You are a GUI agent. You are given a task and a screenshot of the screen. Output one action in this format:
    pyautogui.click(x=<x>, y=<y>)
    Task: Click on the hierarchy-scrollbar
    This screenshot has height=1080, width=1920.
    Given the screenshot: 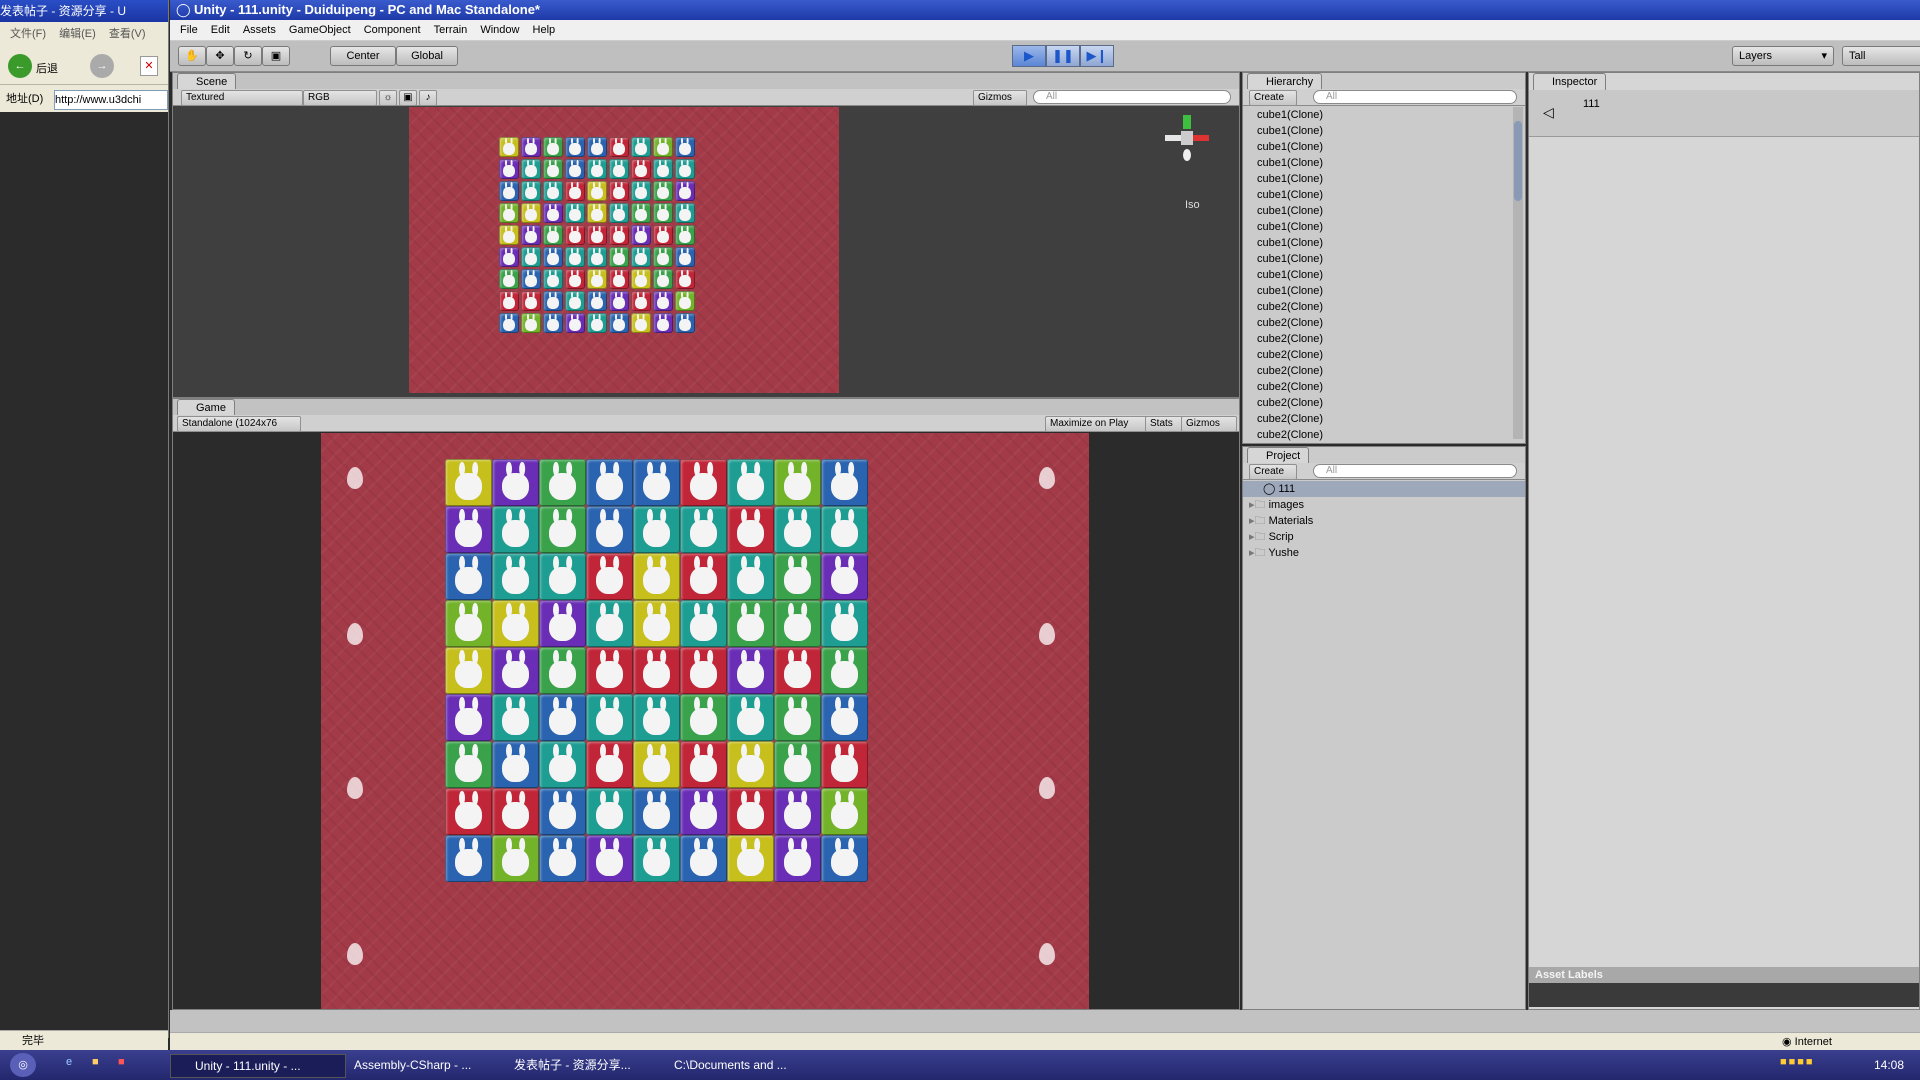 What is the action you would take?
    pyautogui.click(x=1518, y=273)
    